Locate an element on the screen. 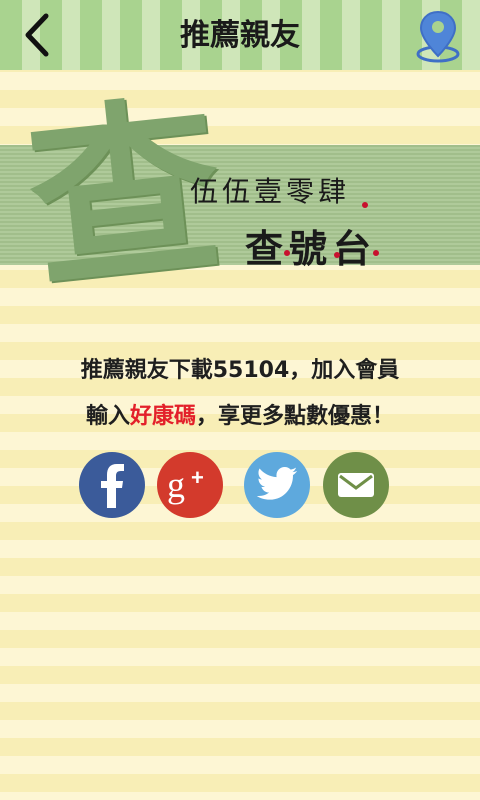 This screenshot has width=480, height=800. promo-code-highlight: 好康碼 is located at coordinates (162, 416).